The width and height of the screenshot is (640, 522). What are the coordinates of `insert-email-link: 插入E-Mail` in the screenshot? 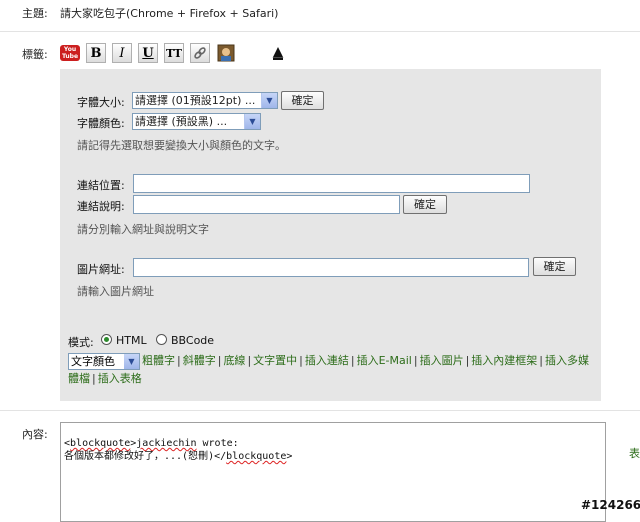 It's located at (384, 360).